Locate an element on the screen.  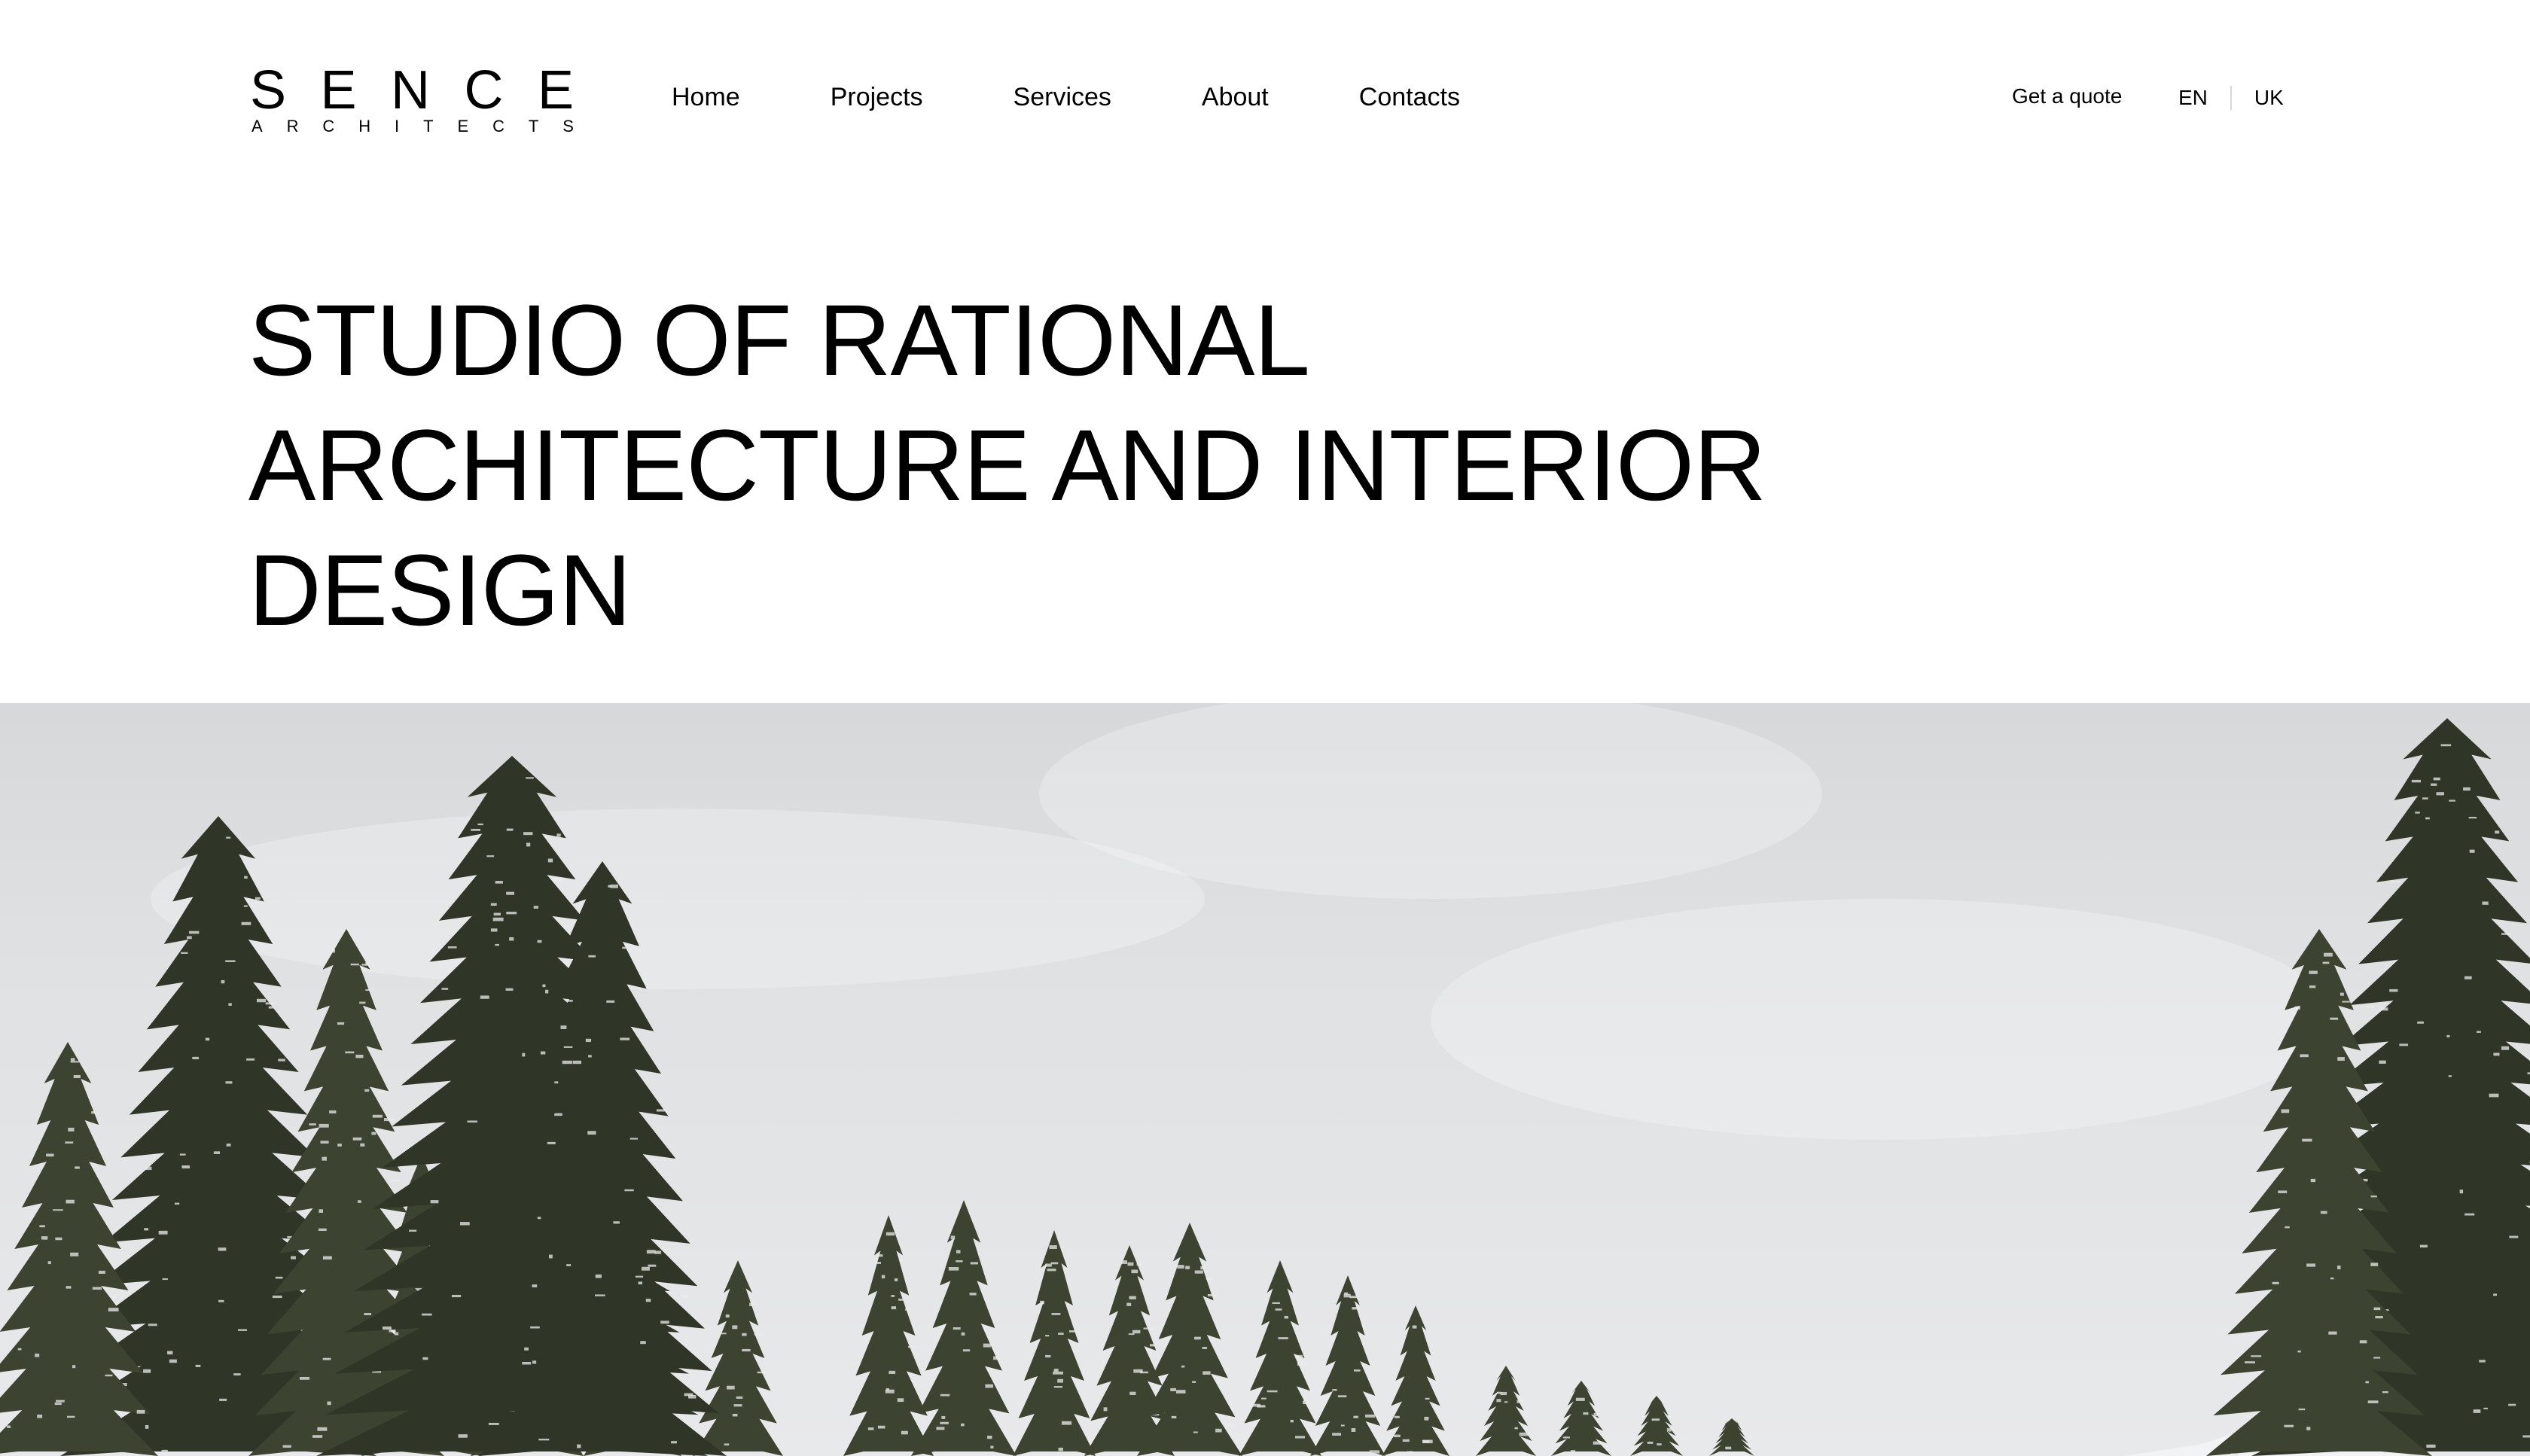
logo-letter: C is located at coordinates (484, 90).